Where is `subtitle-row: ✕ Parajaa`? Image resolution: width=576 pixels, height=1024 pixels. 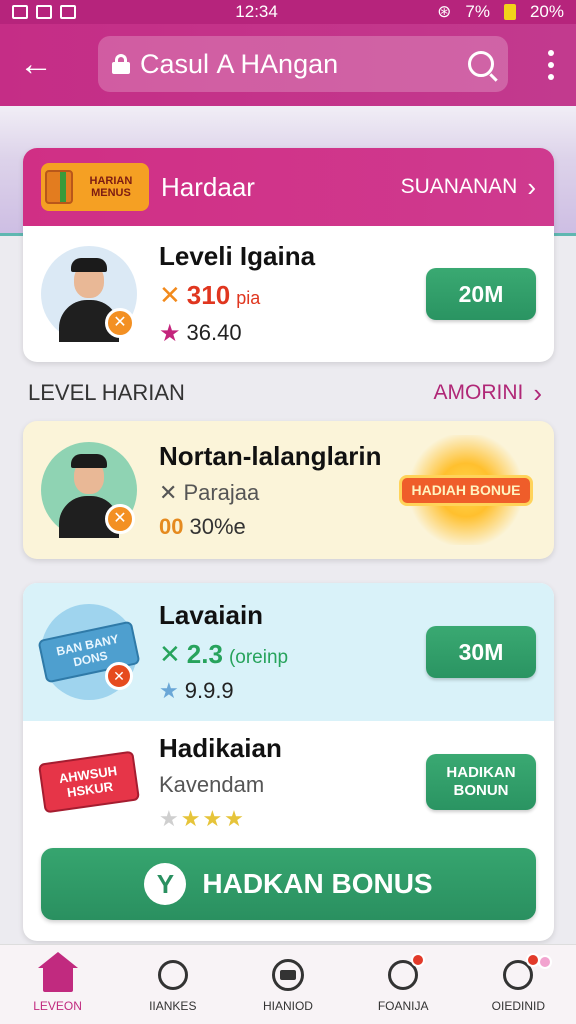 subtitle-row: ✕ Parajaa is located at coordinates (277, 493).